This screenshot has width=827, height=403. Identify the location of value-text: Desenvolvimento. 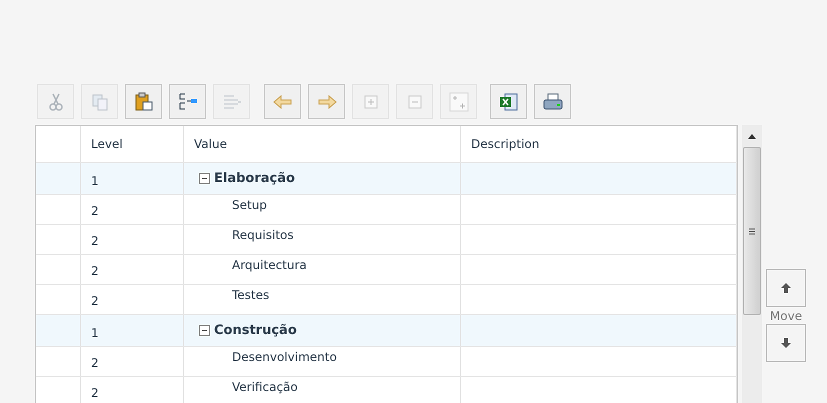
(284, 357).